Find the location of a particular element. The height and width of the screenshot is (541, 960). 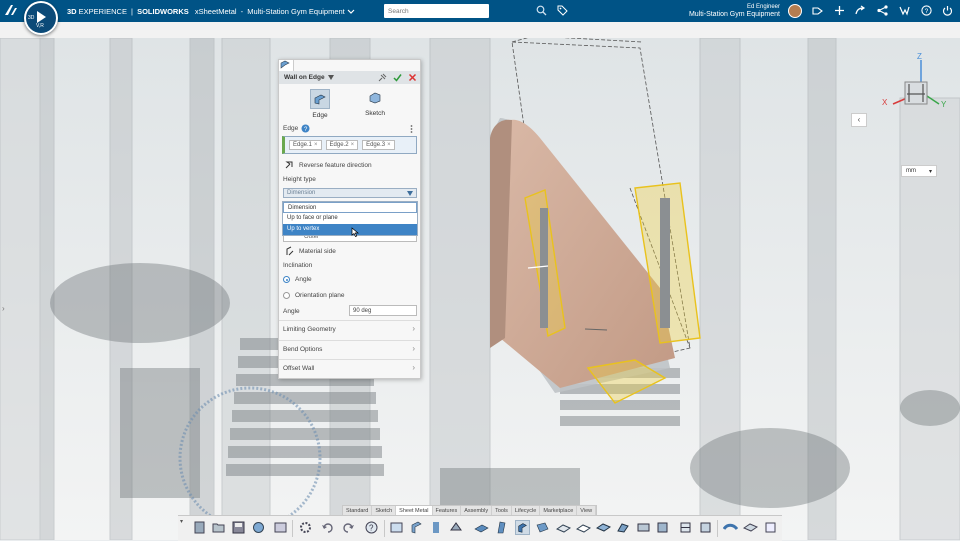

mouse-cursor-icon is located at coordinates (355, 232).